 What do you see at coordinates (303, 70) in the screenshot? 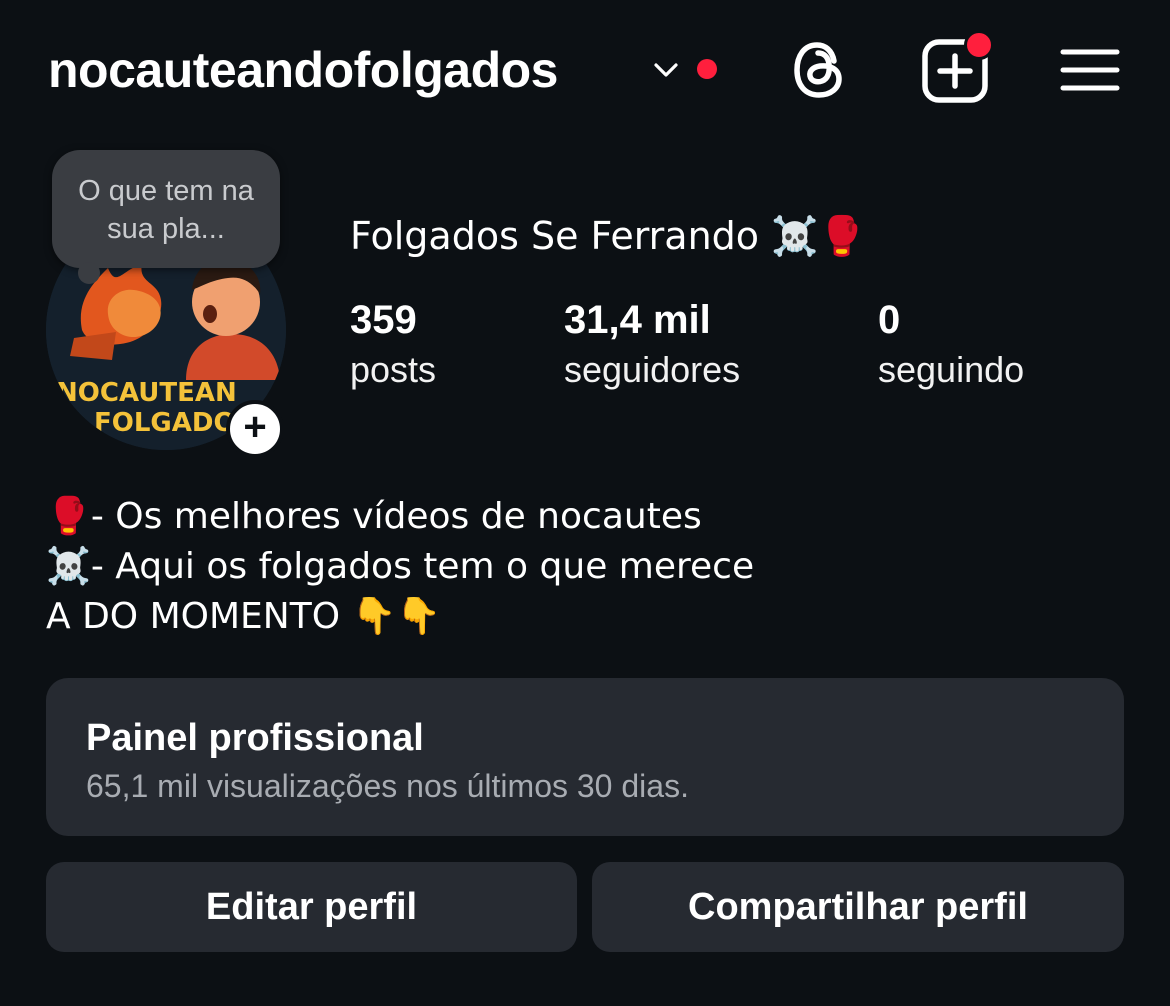
I see `account-username: nocauteandofolgados` at bounding box center [303, 70].